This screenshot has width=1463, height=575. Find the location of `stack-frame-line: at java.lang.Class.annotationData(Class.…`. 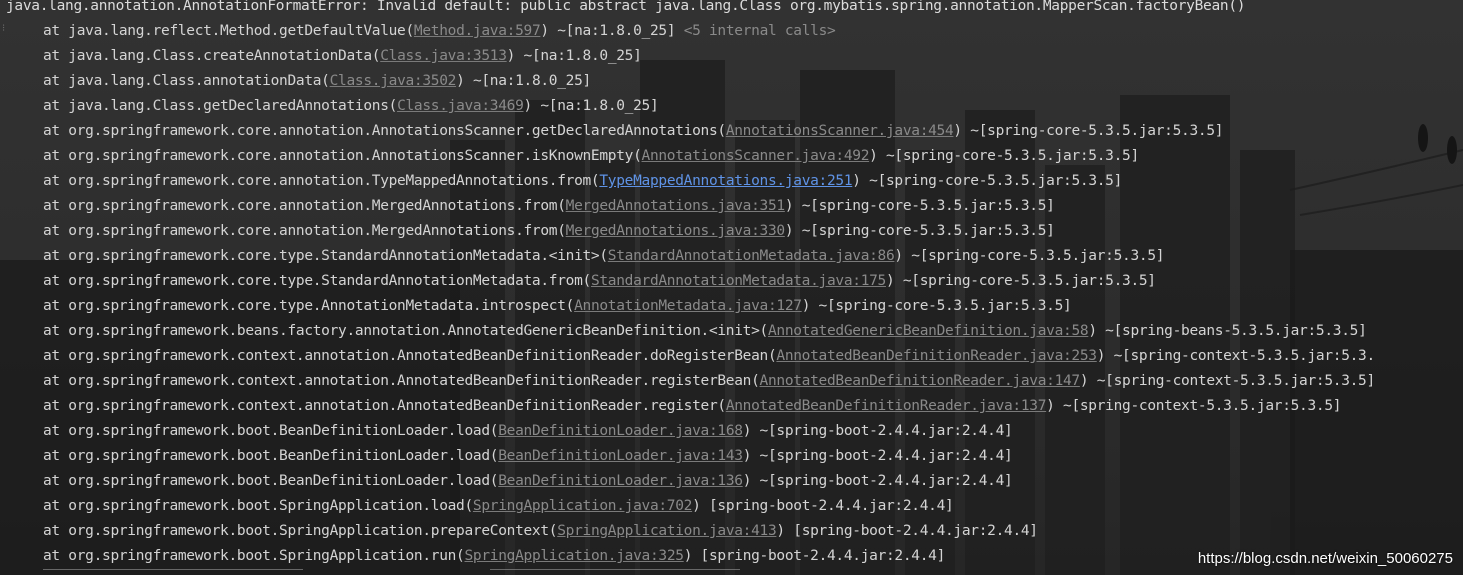

stack-frame-line: at java.lang.Class.annotationData(Class.… is located at coordinates (317, 81).